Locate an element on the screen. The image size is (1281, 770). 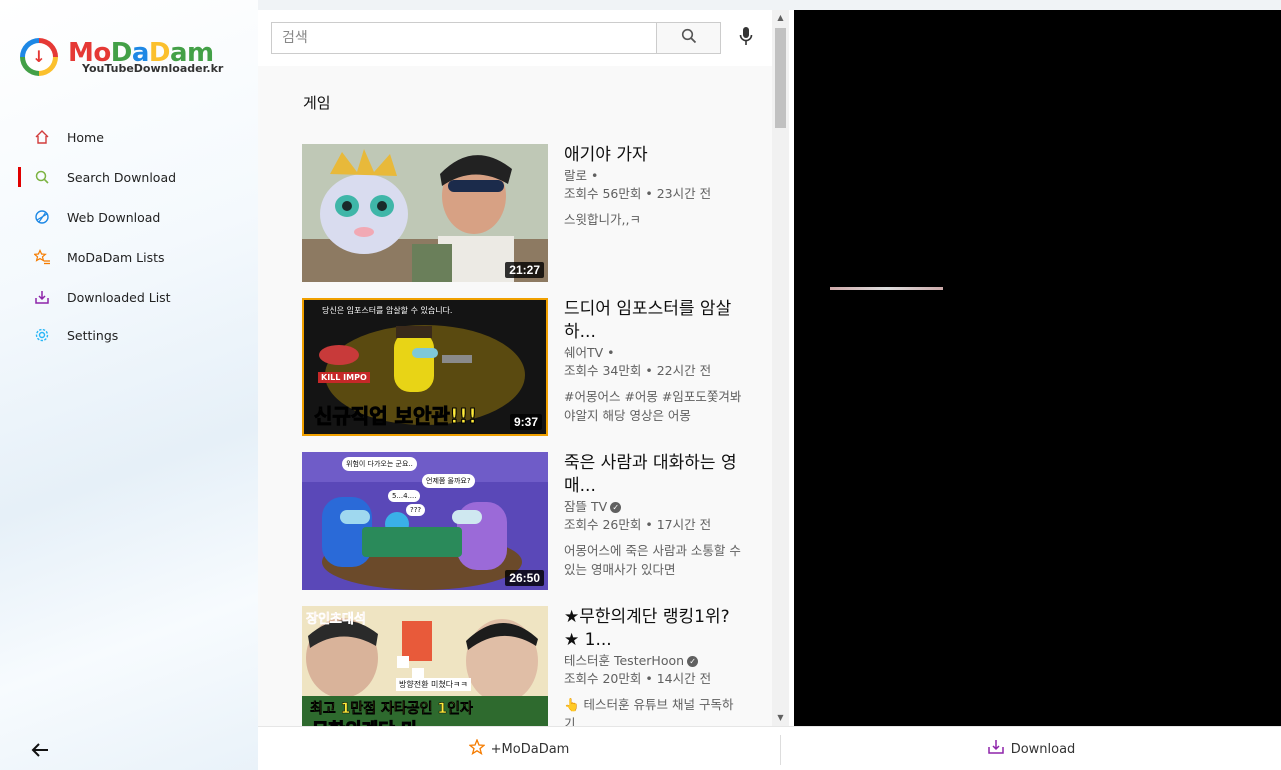
video-thumbnail: 21:27 is located at coordinates (425, 213).